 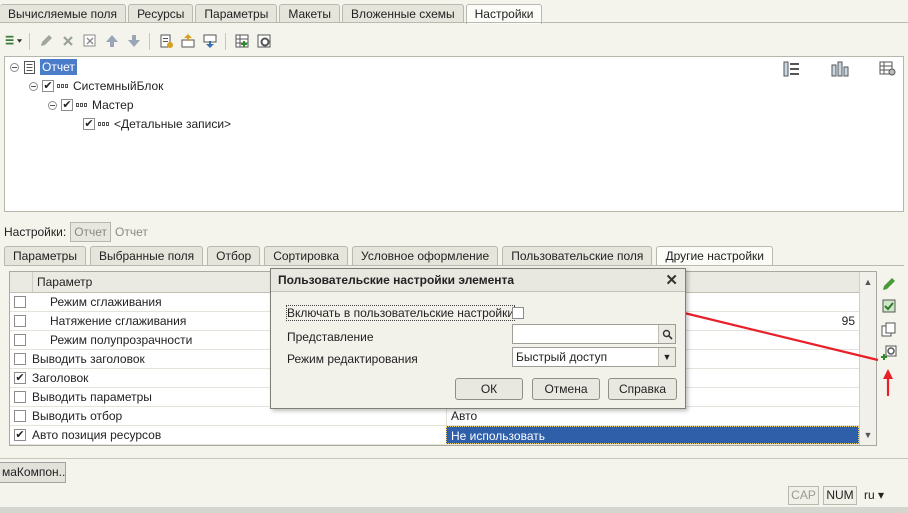 I want to click on close-icon: ✕, so click(x=671, y=280).